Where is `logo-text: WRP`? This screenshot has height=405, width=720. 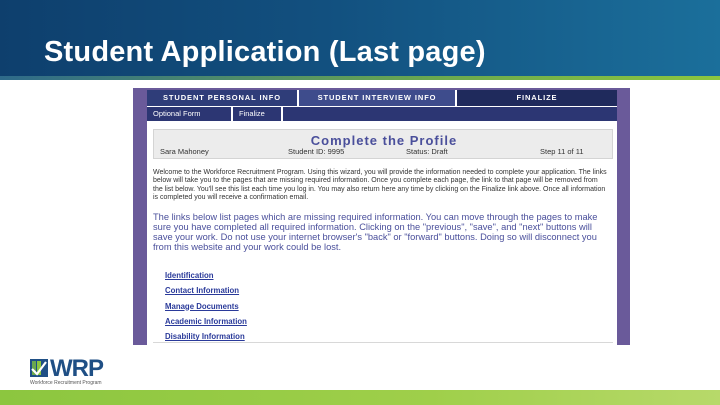
logo-text: WRP is located at coordinates (77, 368).